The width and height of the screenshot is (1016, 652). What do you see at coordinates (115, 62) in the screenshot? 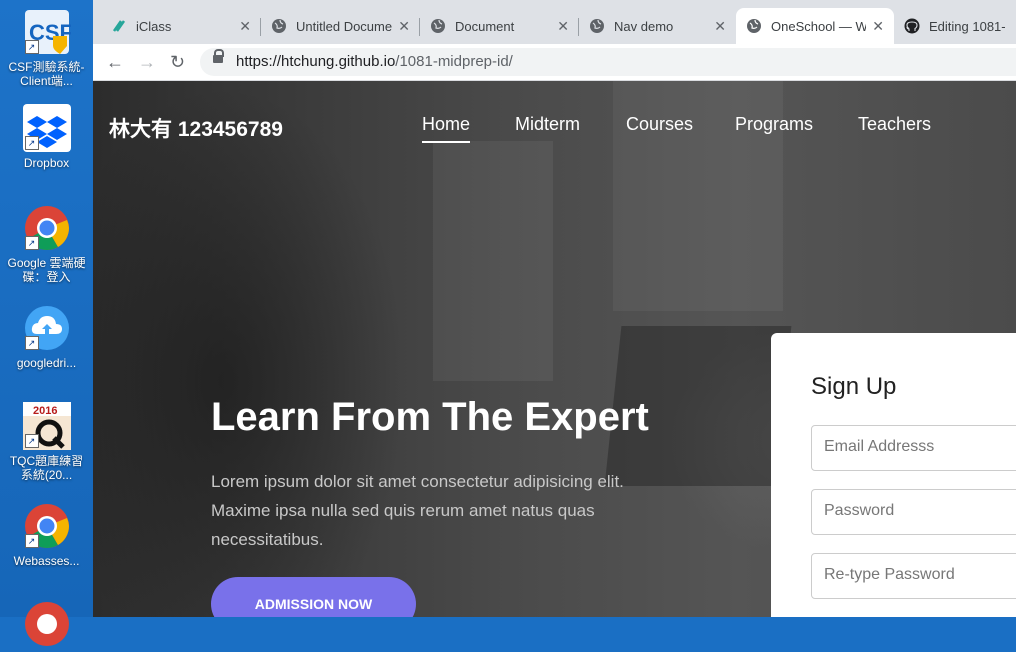
I see `back-arrow-icon: ←` at bounding box center [115, 62].